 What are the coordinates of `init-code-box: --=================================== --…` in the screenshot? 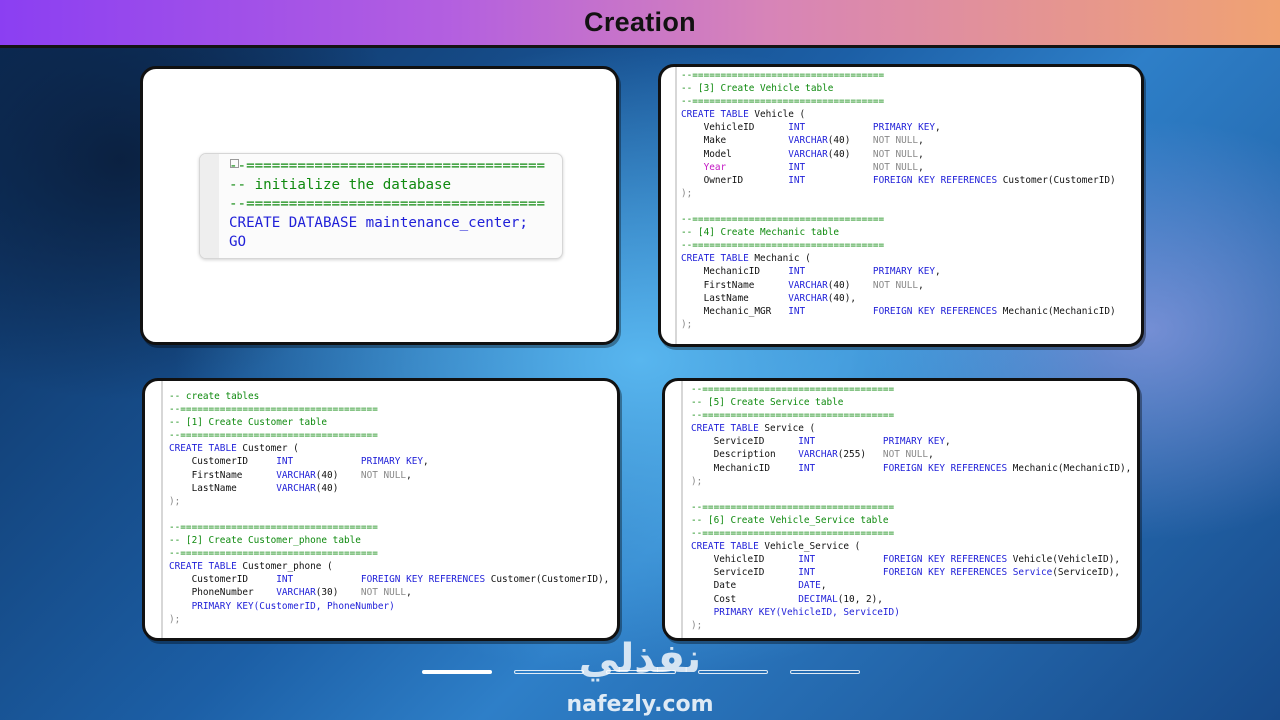 It's located at (381, 206).